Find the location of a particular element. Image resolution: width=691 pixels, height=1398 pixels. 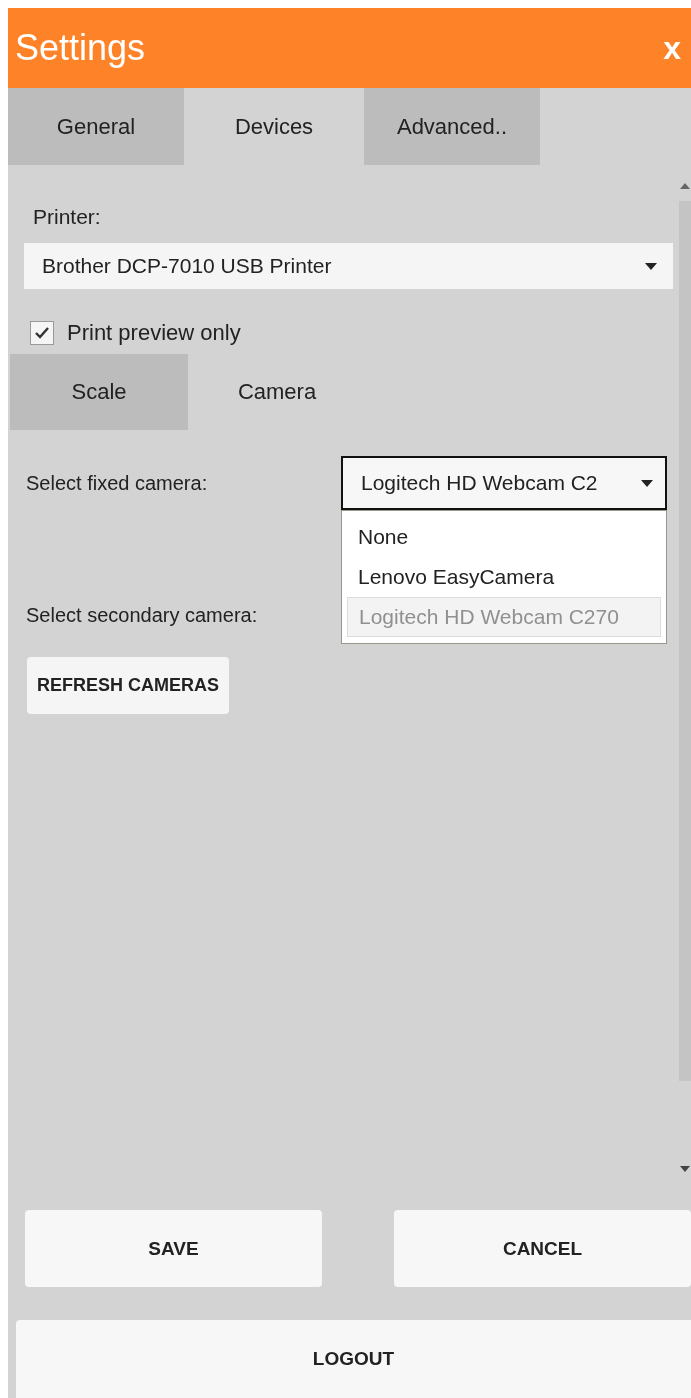

camera-dropdown: Logitech HD Webcam C2 is located at coordinates (504, 483).